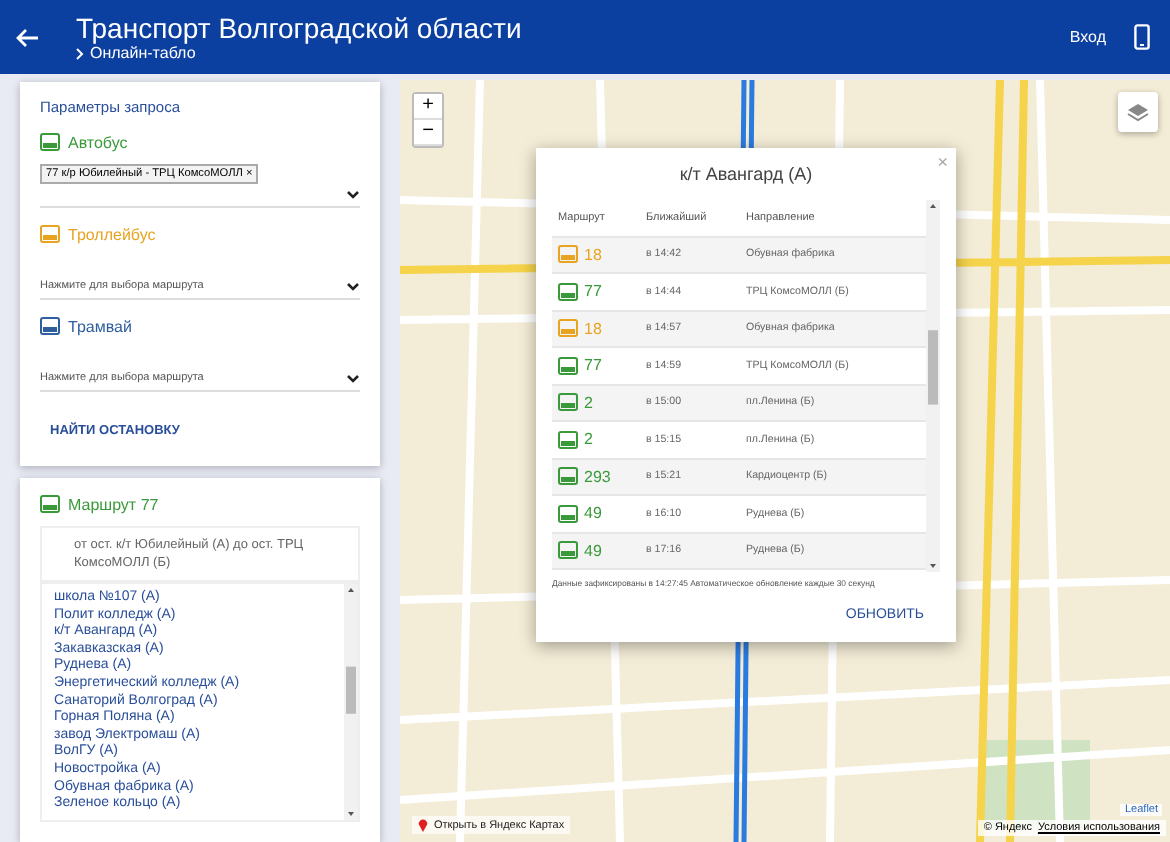  I want to click on pin-icon, so click(423, 825).